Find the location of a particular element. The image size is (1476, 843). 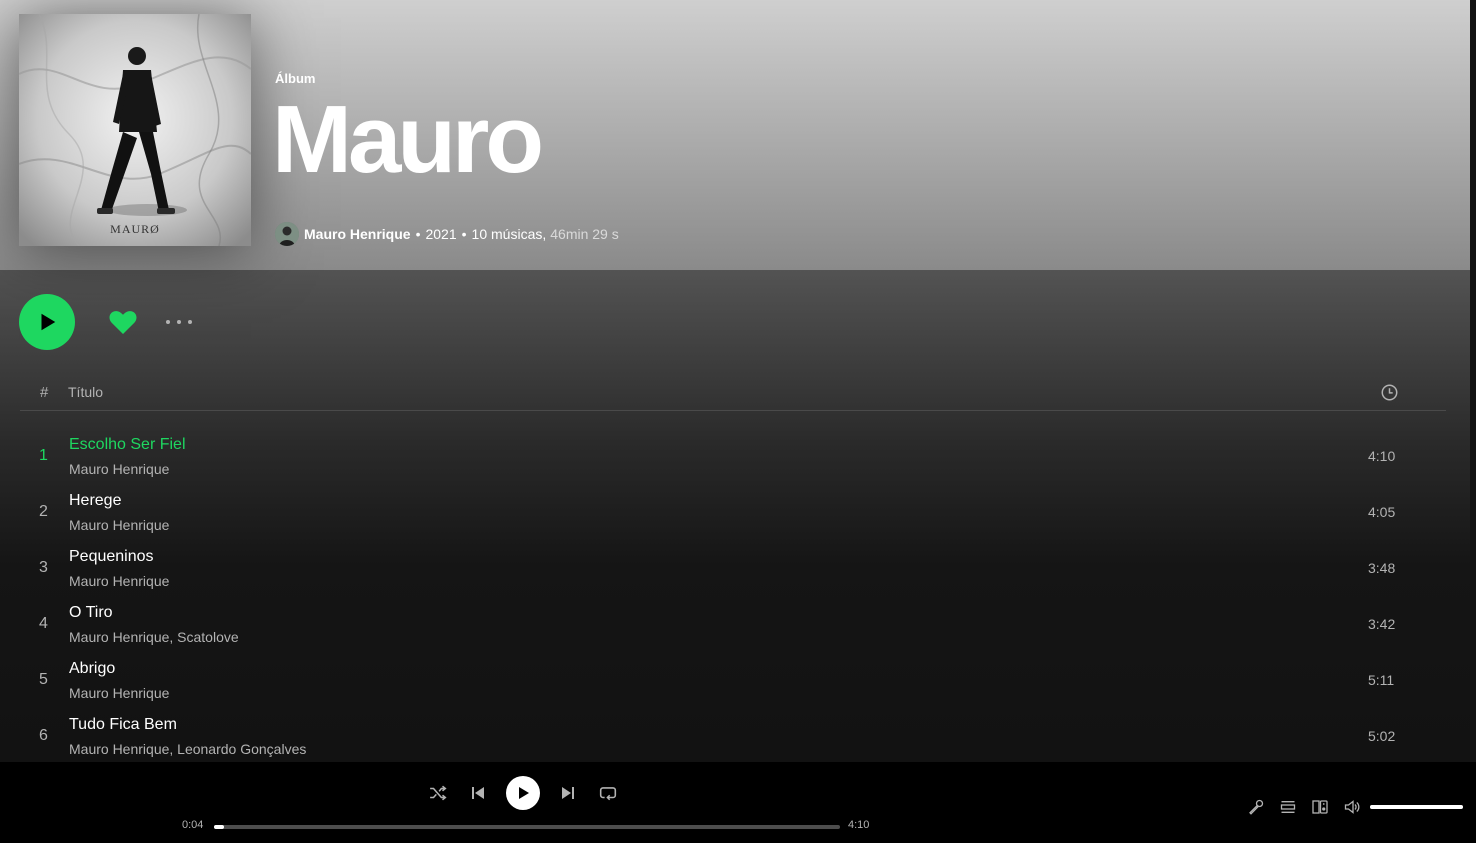

track-artists: Mauro Henrique, Leonardo Gonçalves is located at coordinates (187, 749).